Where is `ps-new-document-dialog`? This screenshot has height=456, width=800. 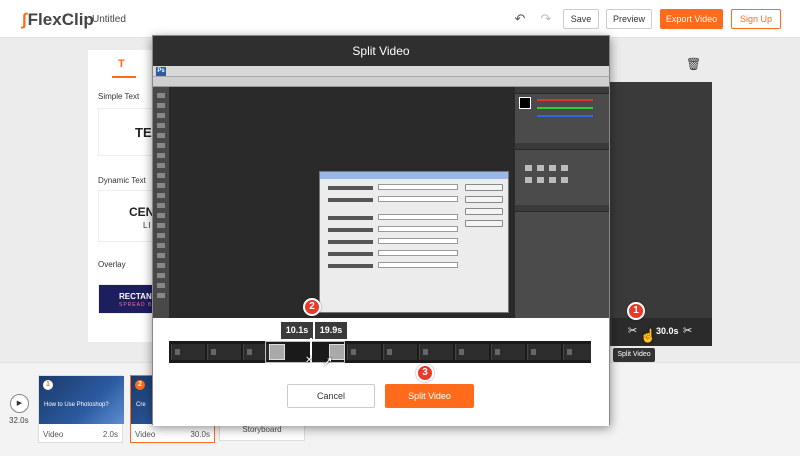
ps-new-document-dialog is located at coordinates (414, 242).